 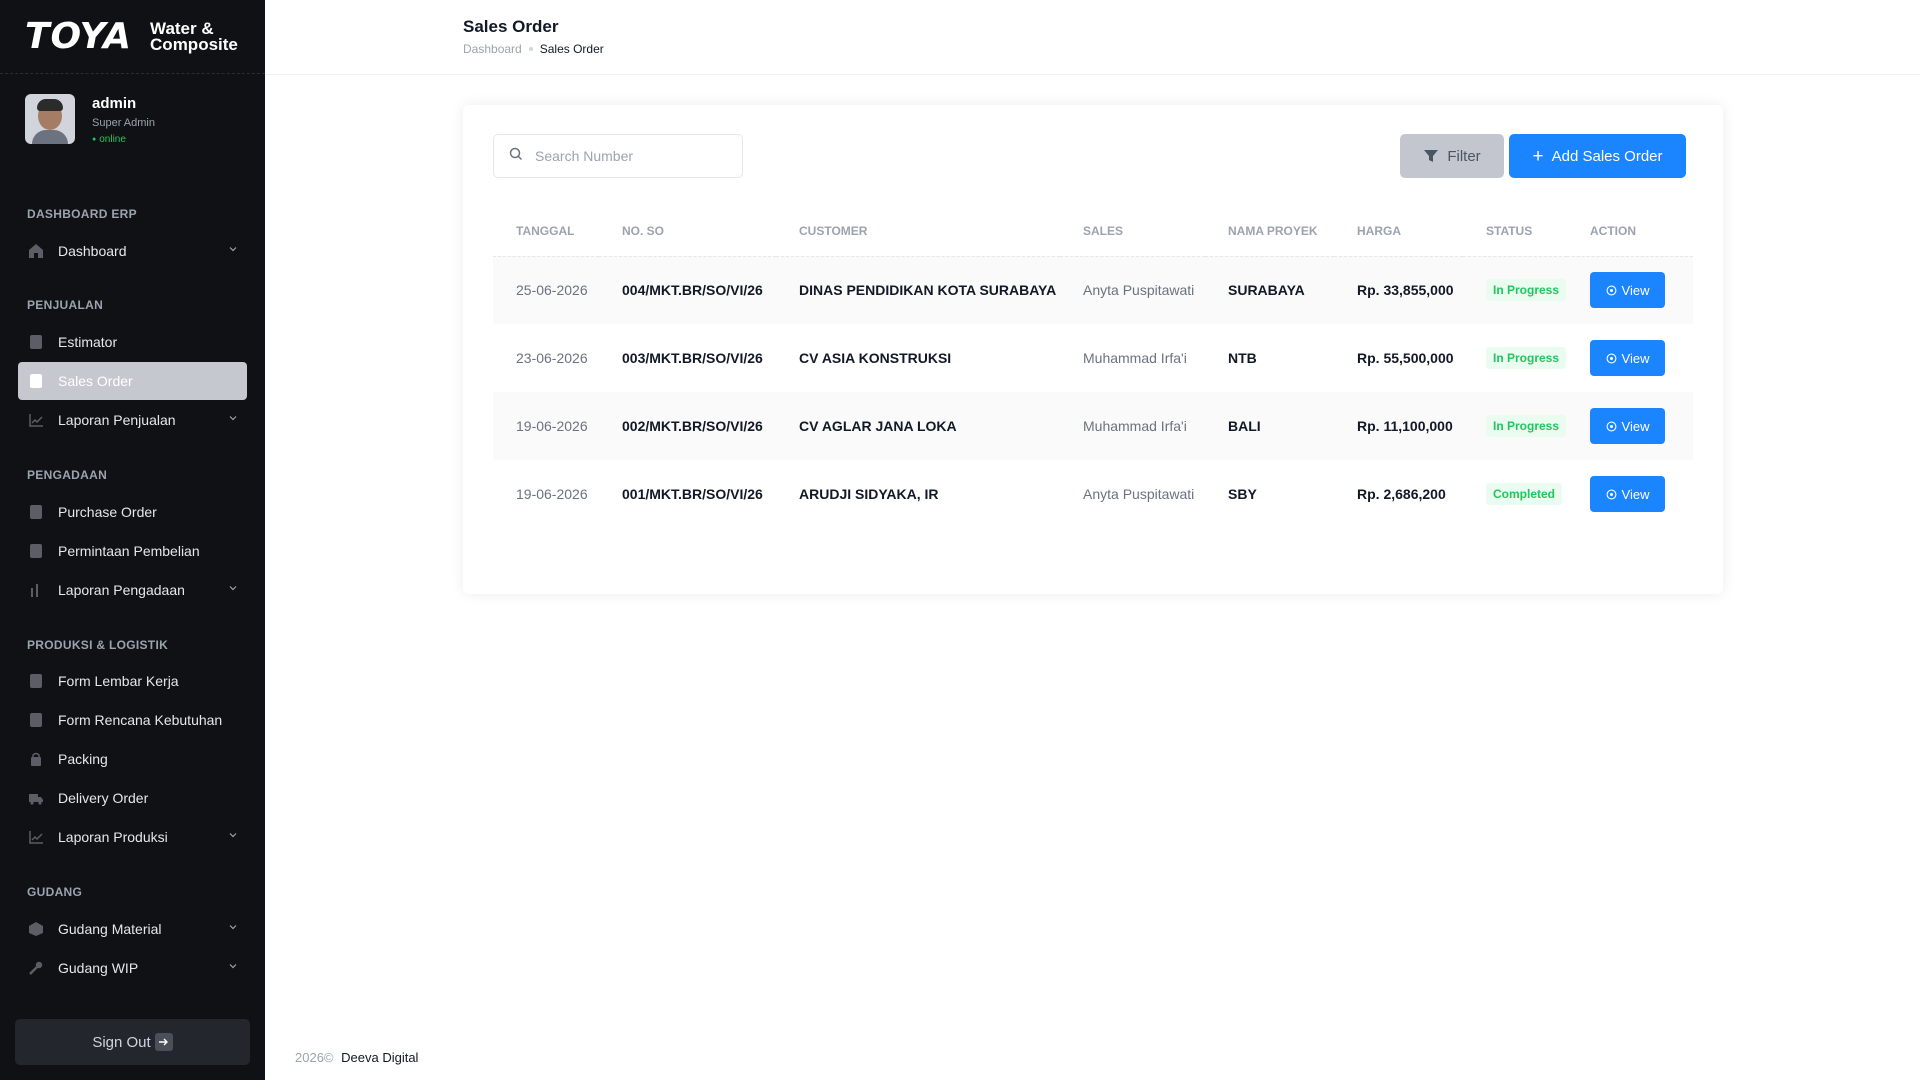 I want to click on brand-subtitle: Water & Composite, so click(x=194, y=37).